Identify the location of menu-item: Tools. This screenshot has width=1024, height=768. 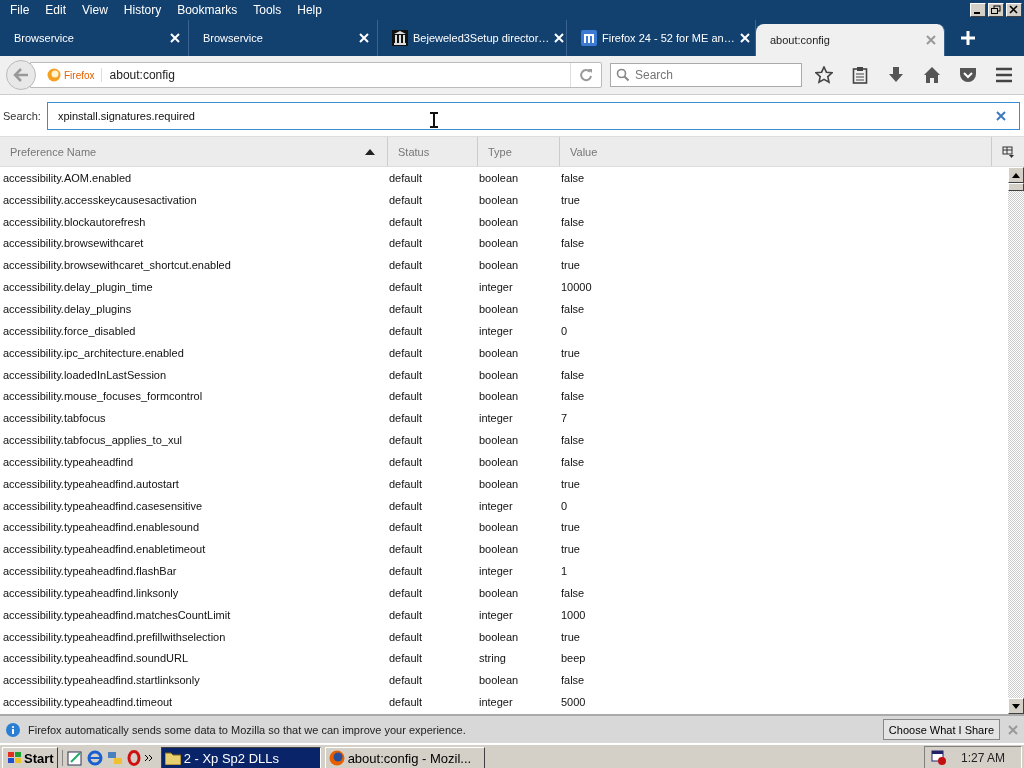
(267, 10).